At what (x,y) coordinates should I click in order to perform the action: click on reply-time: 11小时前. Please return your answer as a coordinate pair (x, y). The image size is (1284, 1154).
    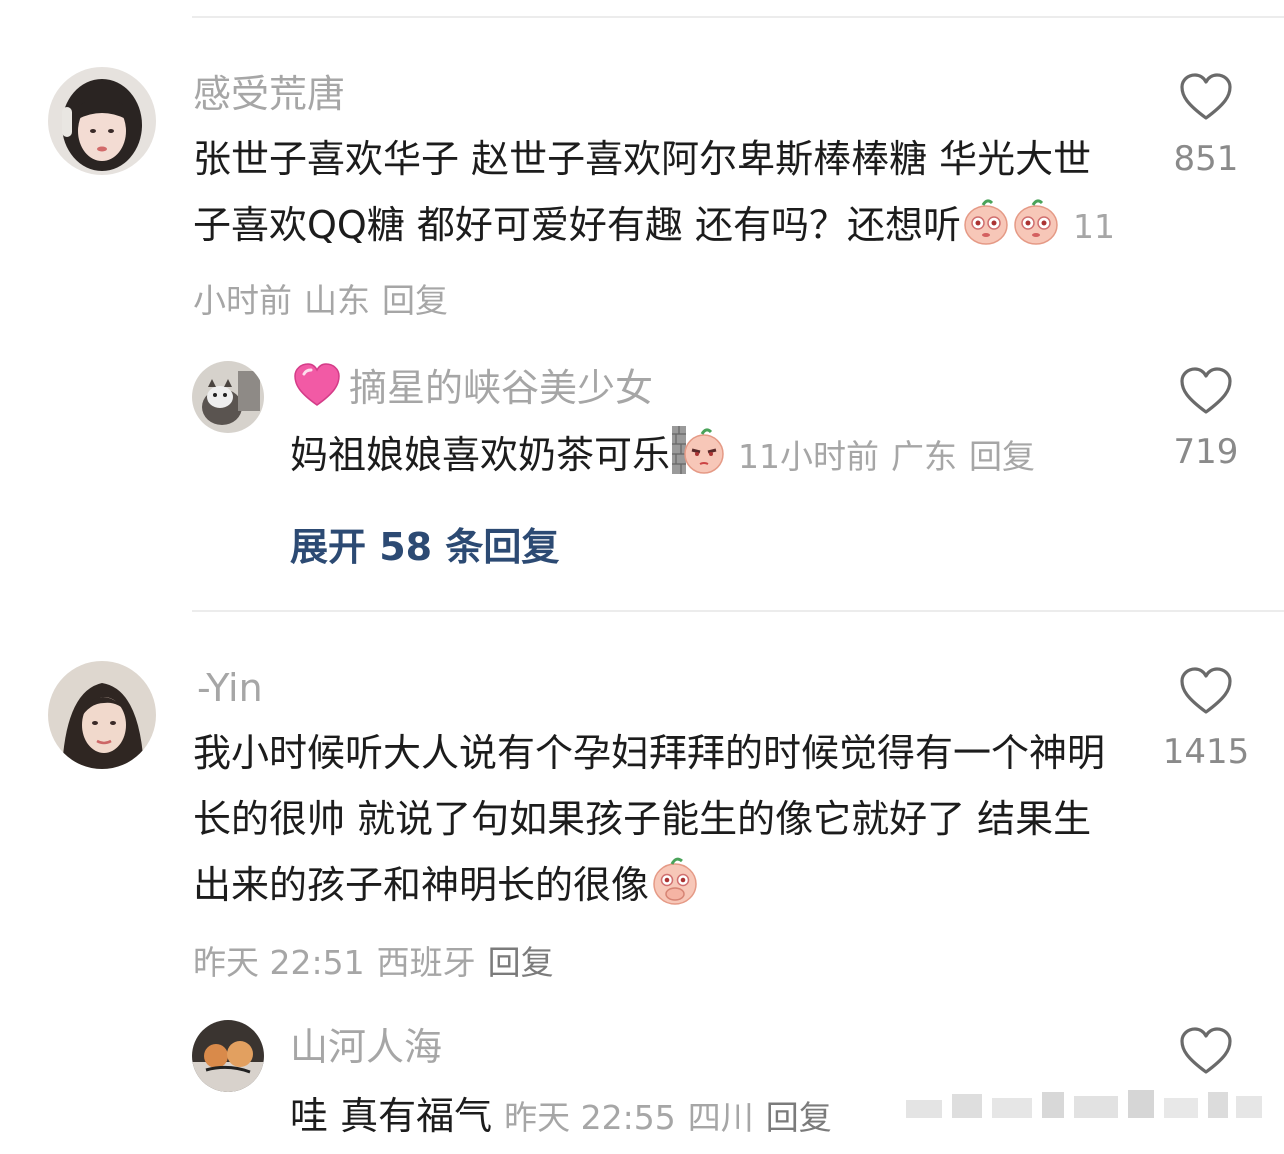
    Looking at the image, I should click on (809, 456).